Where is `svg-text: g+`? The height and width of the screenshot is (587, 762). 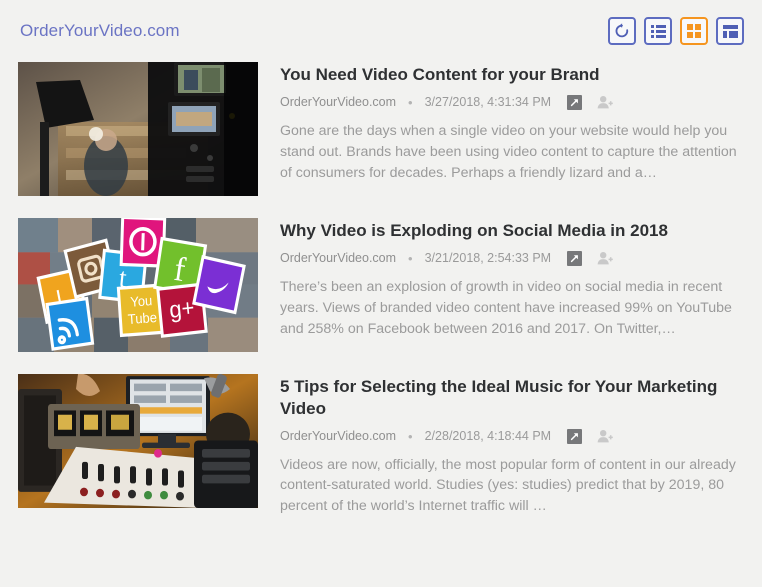 svg-text: g+ is located at coordinates (182, 309).